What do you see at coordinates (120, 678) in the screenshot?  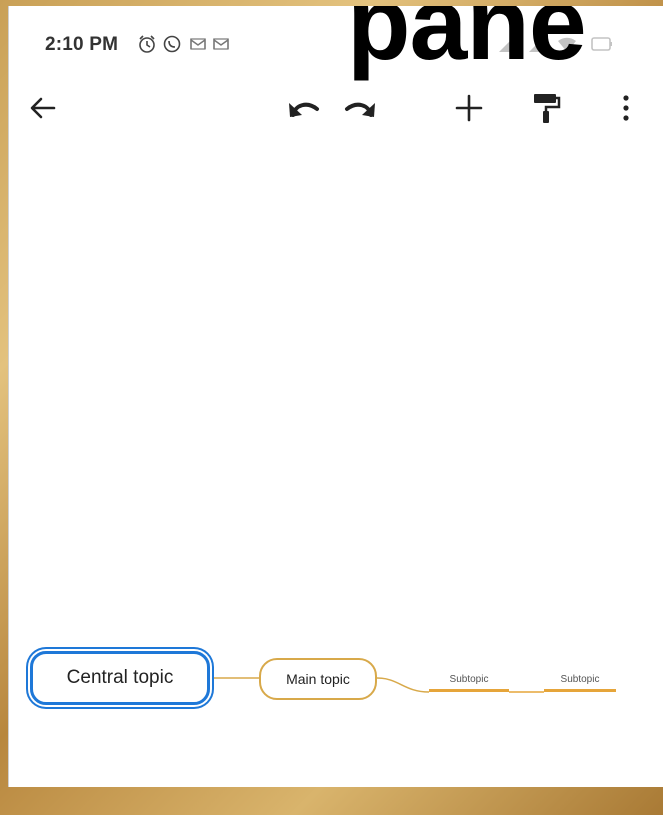 I see `central-topic-node: Central topic` at bounding box center [120, 678].